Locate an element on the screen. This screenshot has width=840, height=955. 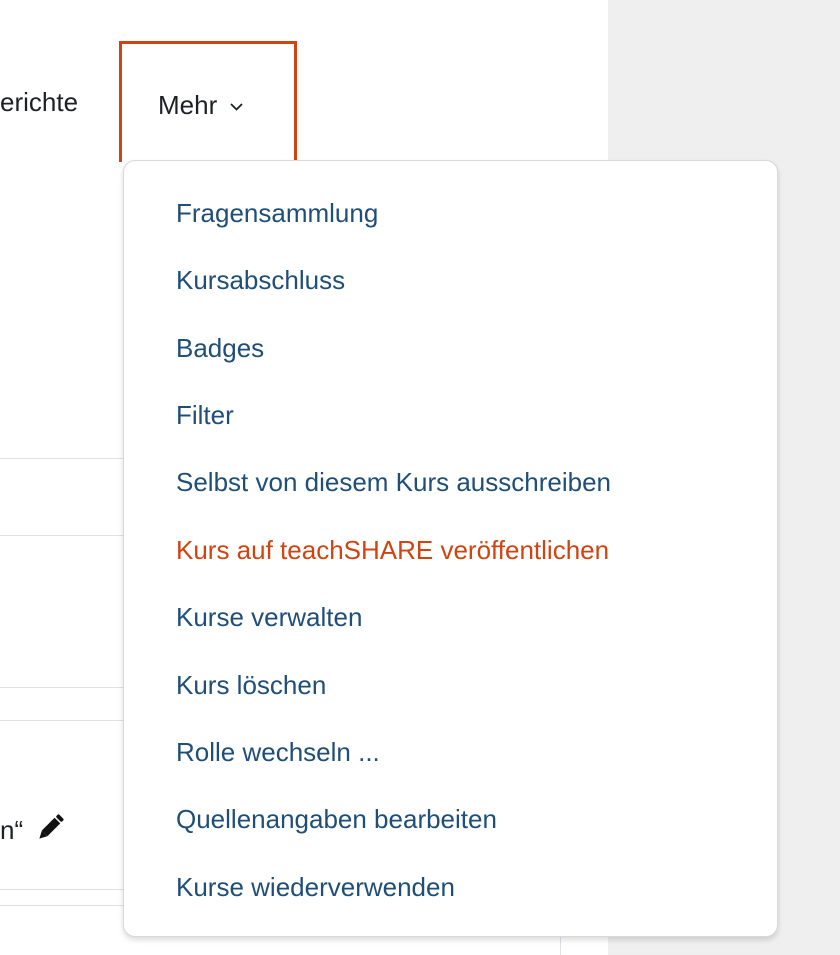
menu-item-delete-course: Kurs löschen is located at coordinates (251, 685).